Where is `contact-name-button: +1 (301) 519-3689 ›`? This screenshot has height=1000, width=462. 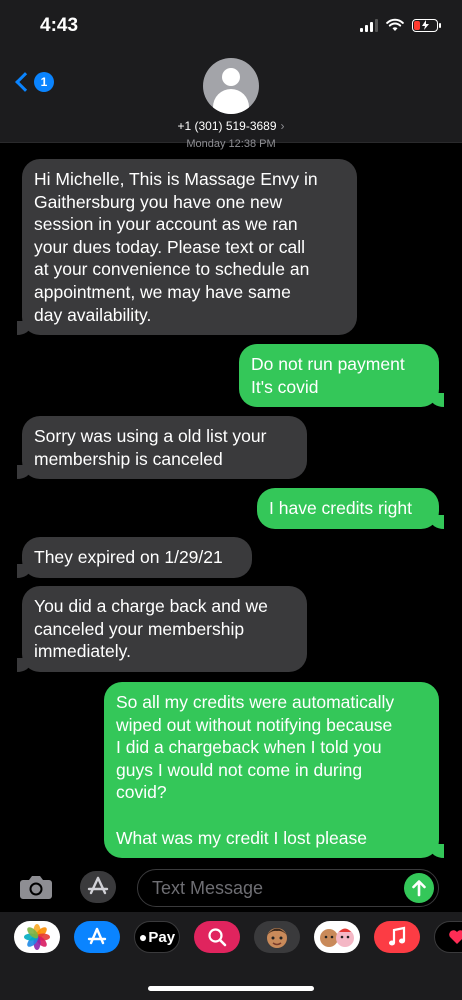 contact-name-button: +1 (301) 519-3689 › is located at coordinates (231, 126).